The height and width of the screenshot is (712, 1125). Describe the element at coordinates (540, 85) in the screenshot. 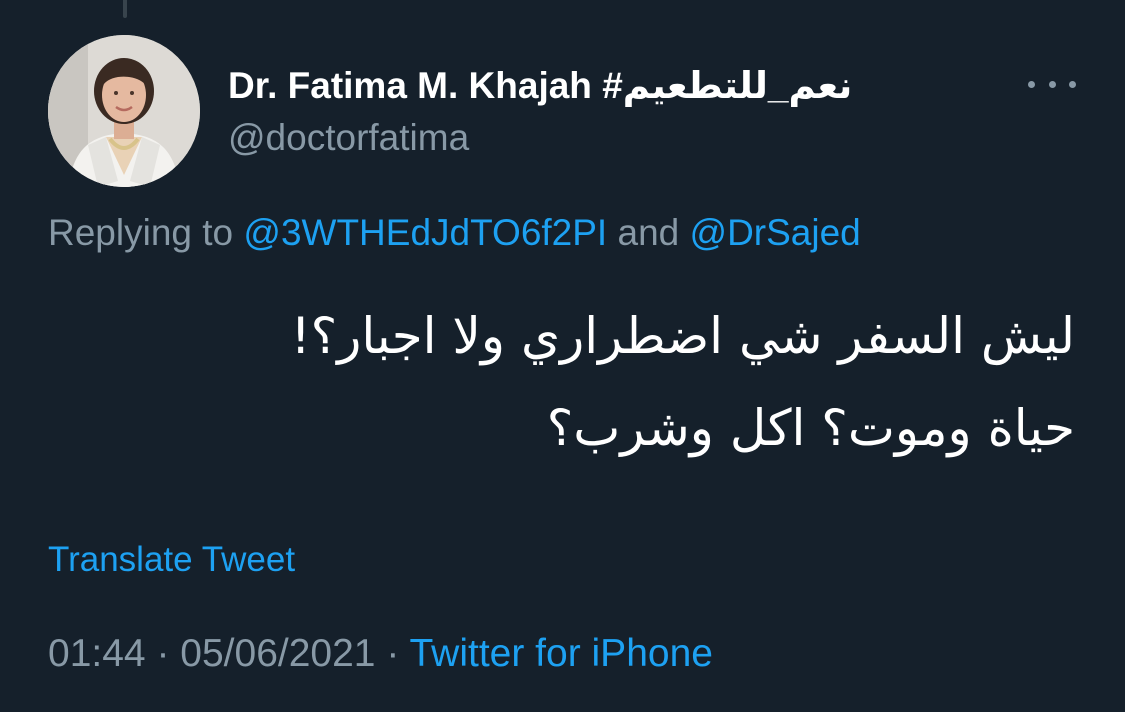

I see `author-display-name: Dr. Fatima M. Khajah #نعم_للتطعيم` at that location.